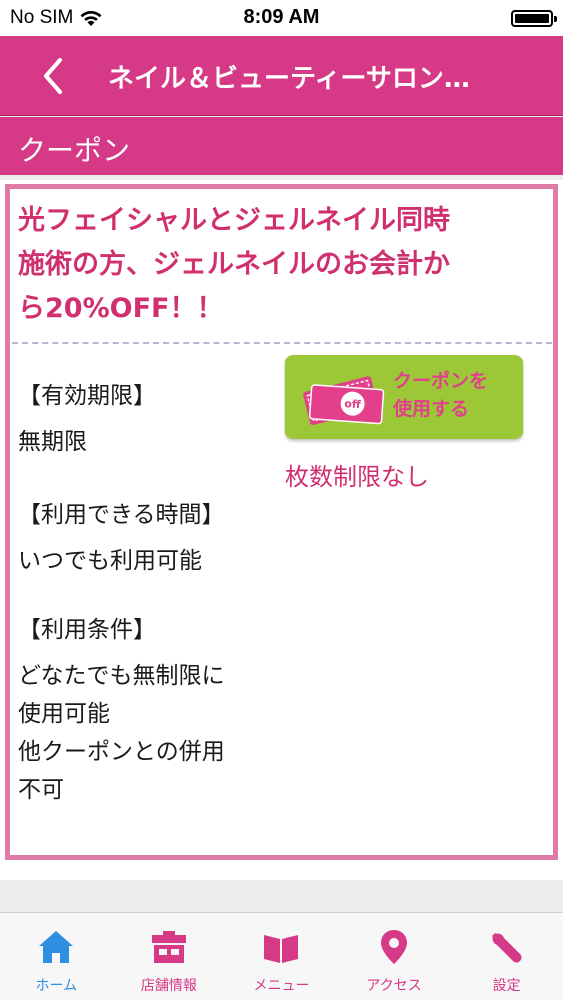 The height and width of the screenshot is (1000, 563). Describe the element at coordinates (534, 18) in the screenshot. I see `battery-icon` at that location.